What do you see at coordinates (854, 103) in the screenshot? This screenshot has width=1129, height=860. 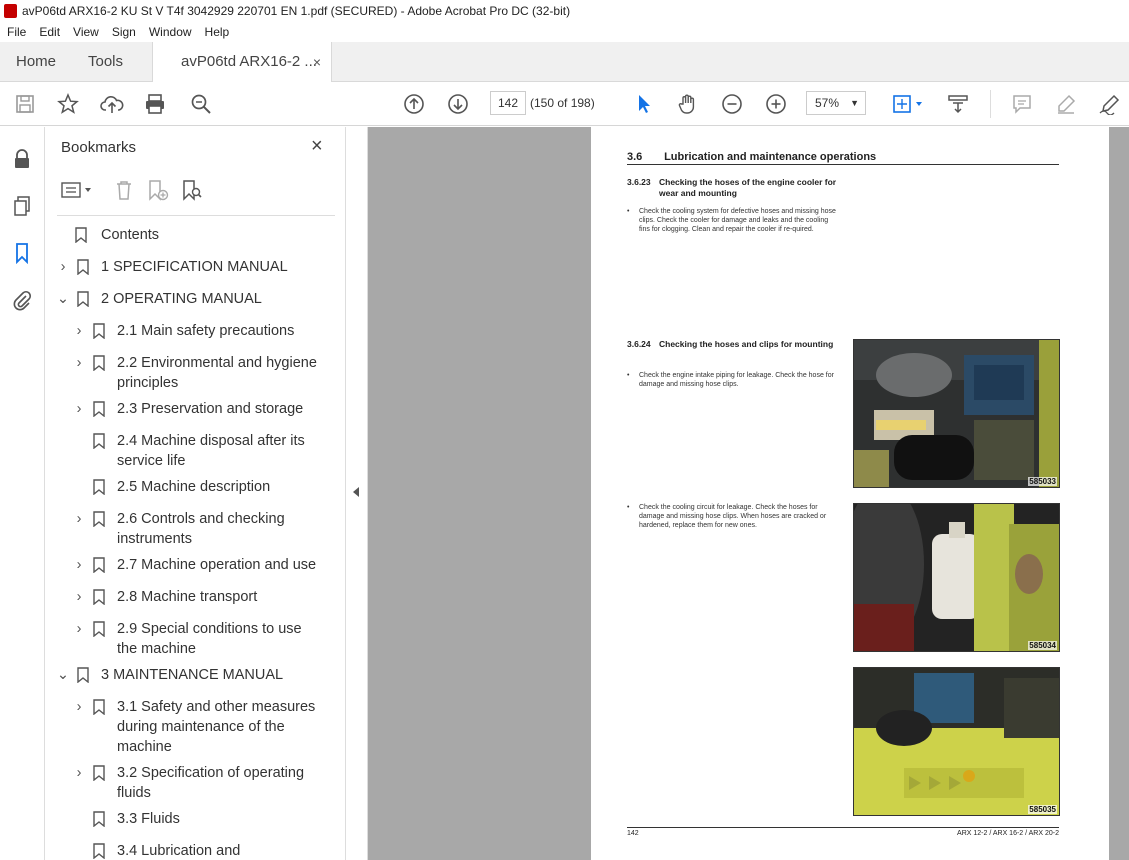 I see `chevron-down-icon: ▼` at bounding box center [854, 103].